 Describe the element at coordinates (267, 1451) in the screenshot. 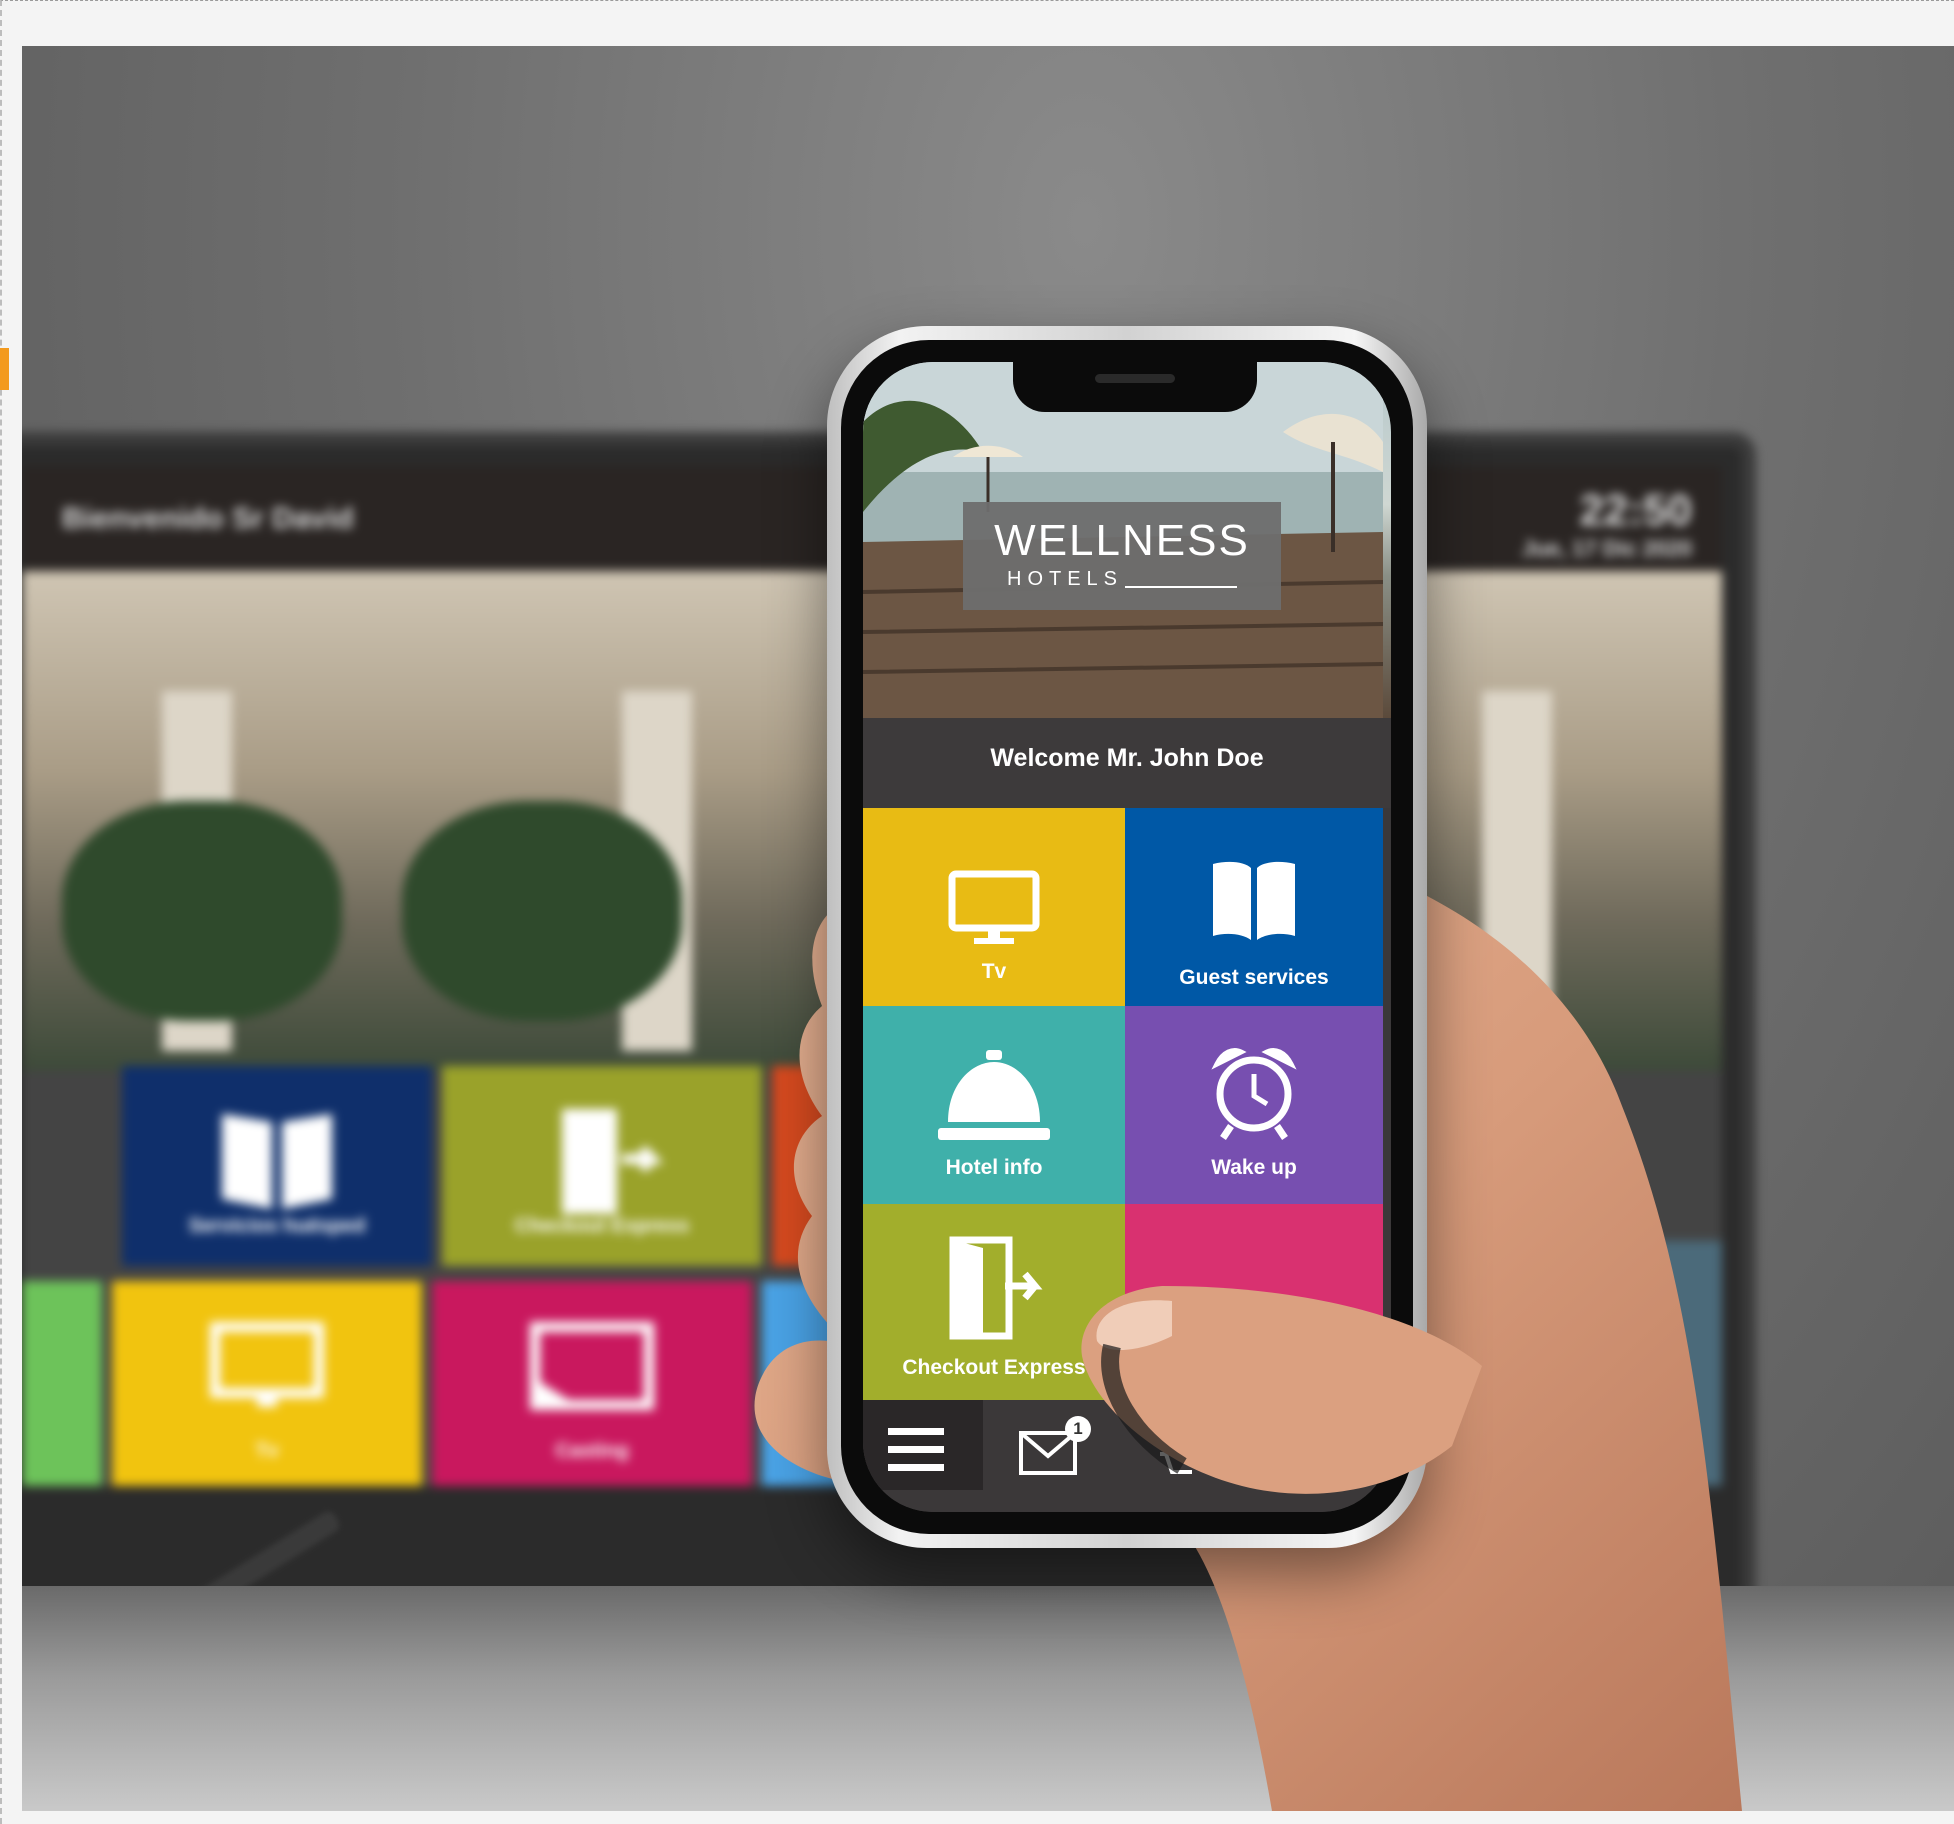

I see `tv-tile-label: Tv` at that location.